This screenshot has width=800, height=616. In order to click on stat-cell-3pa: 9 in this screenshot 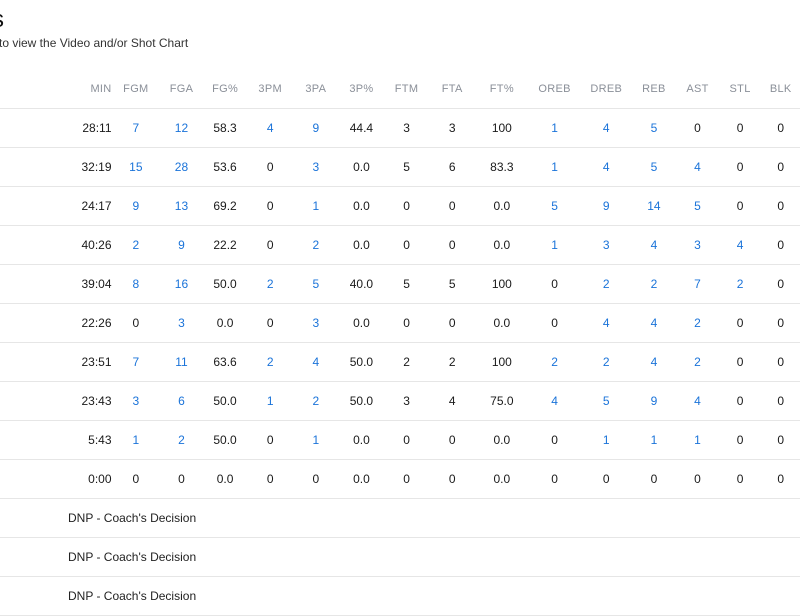, I will do `click(315, 128)`.